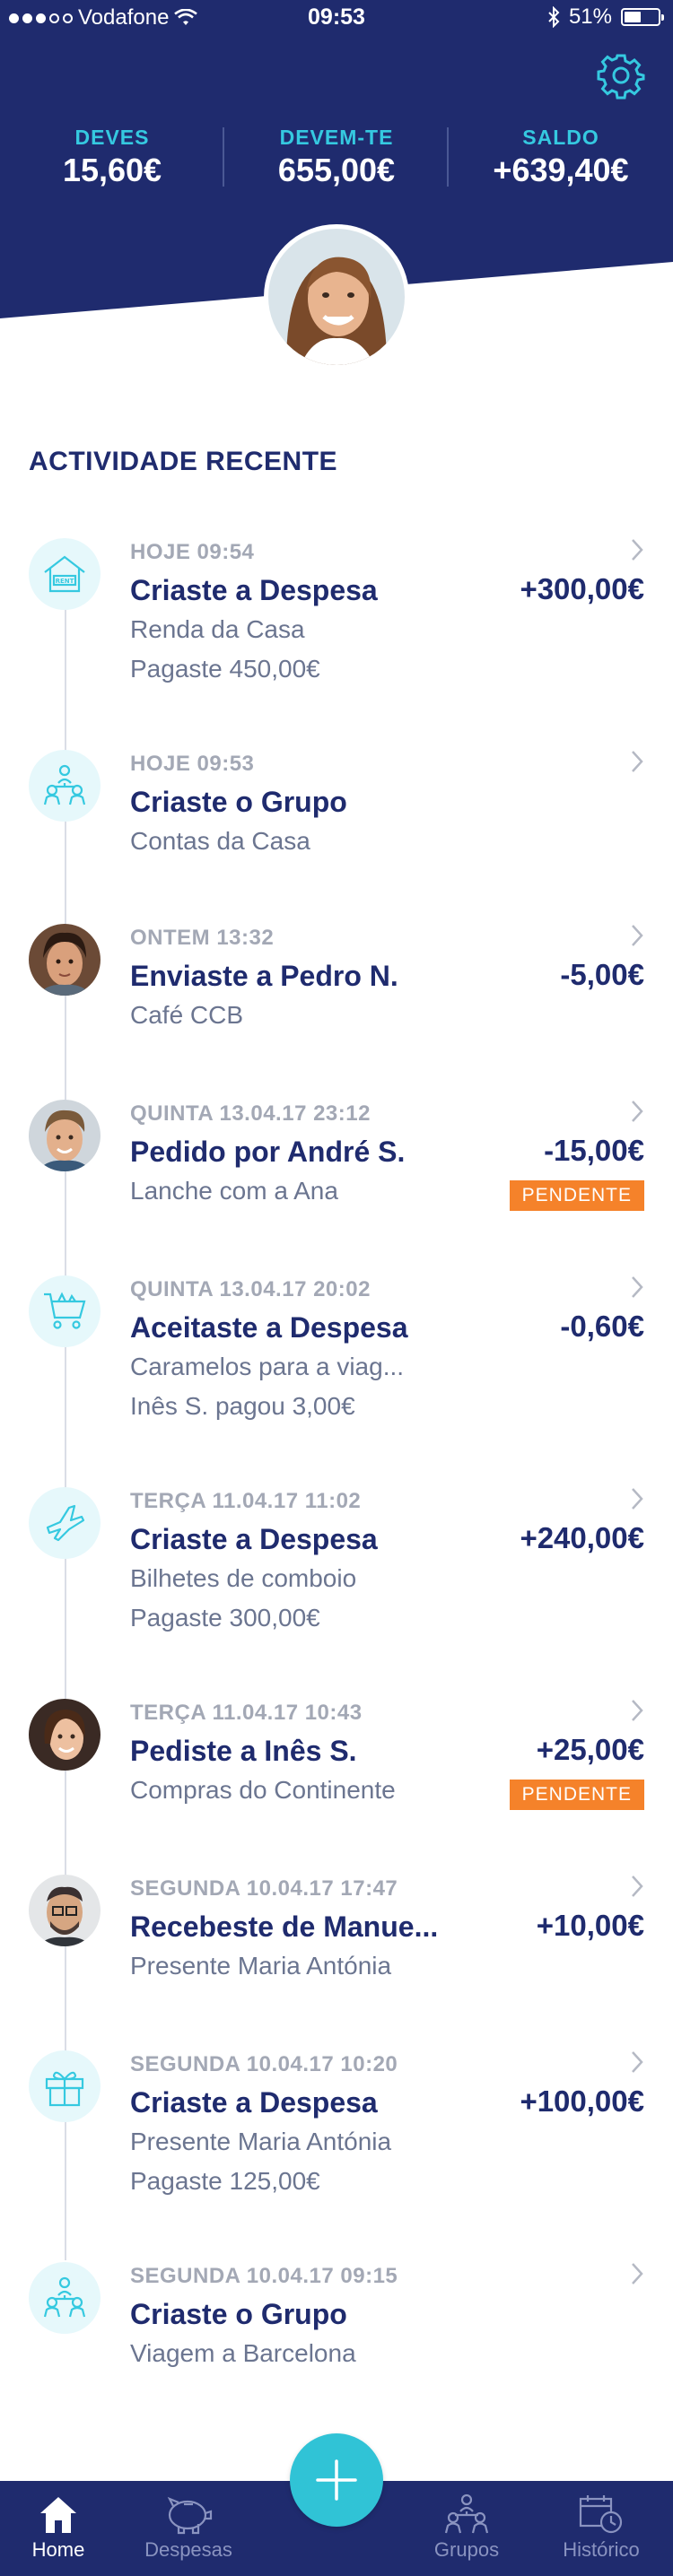 The image size is (673, 2576). What do you see at coordinates (590, 1749) in the screenshot?
I see `activity-amount: +25,00€` at bounding box center [590, 1749].